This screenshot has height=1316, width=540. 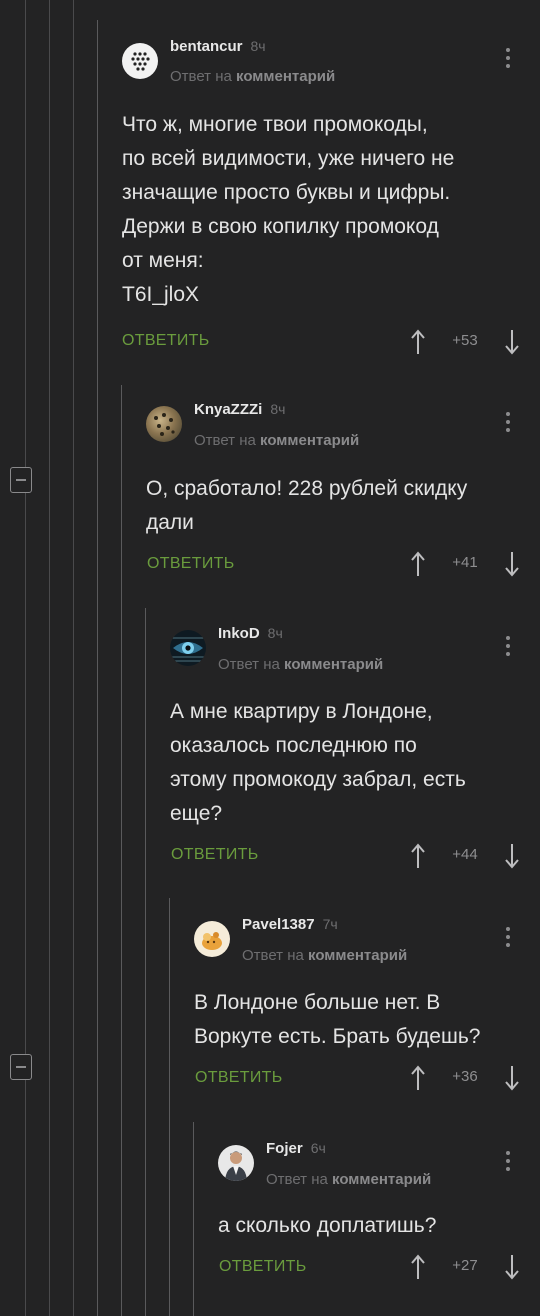 What do you see at coordinates (333, 506) in the screenshot?
I see `comment-text: О, сработало! 228 рублей скидку дали` at bounding box center [333, 506].